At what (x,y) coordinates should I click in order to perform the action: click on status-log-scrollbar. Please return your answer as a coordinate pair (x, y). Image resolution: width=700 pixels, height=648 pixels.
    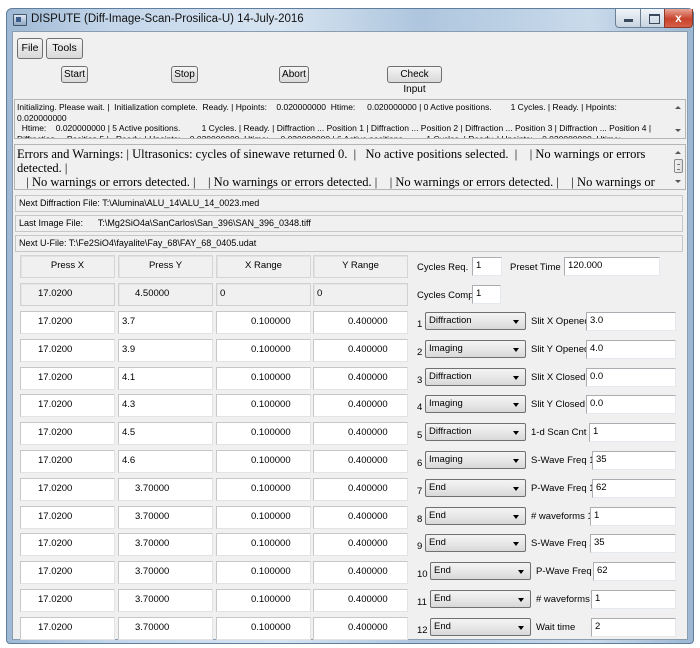
    Looking at the image, I should click on (678, 119).